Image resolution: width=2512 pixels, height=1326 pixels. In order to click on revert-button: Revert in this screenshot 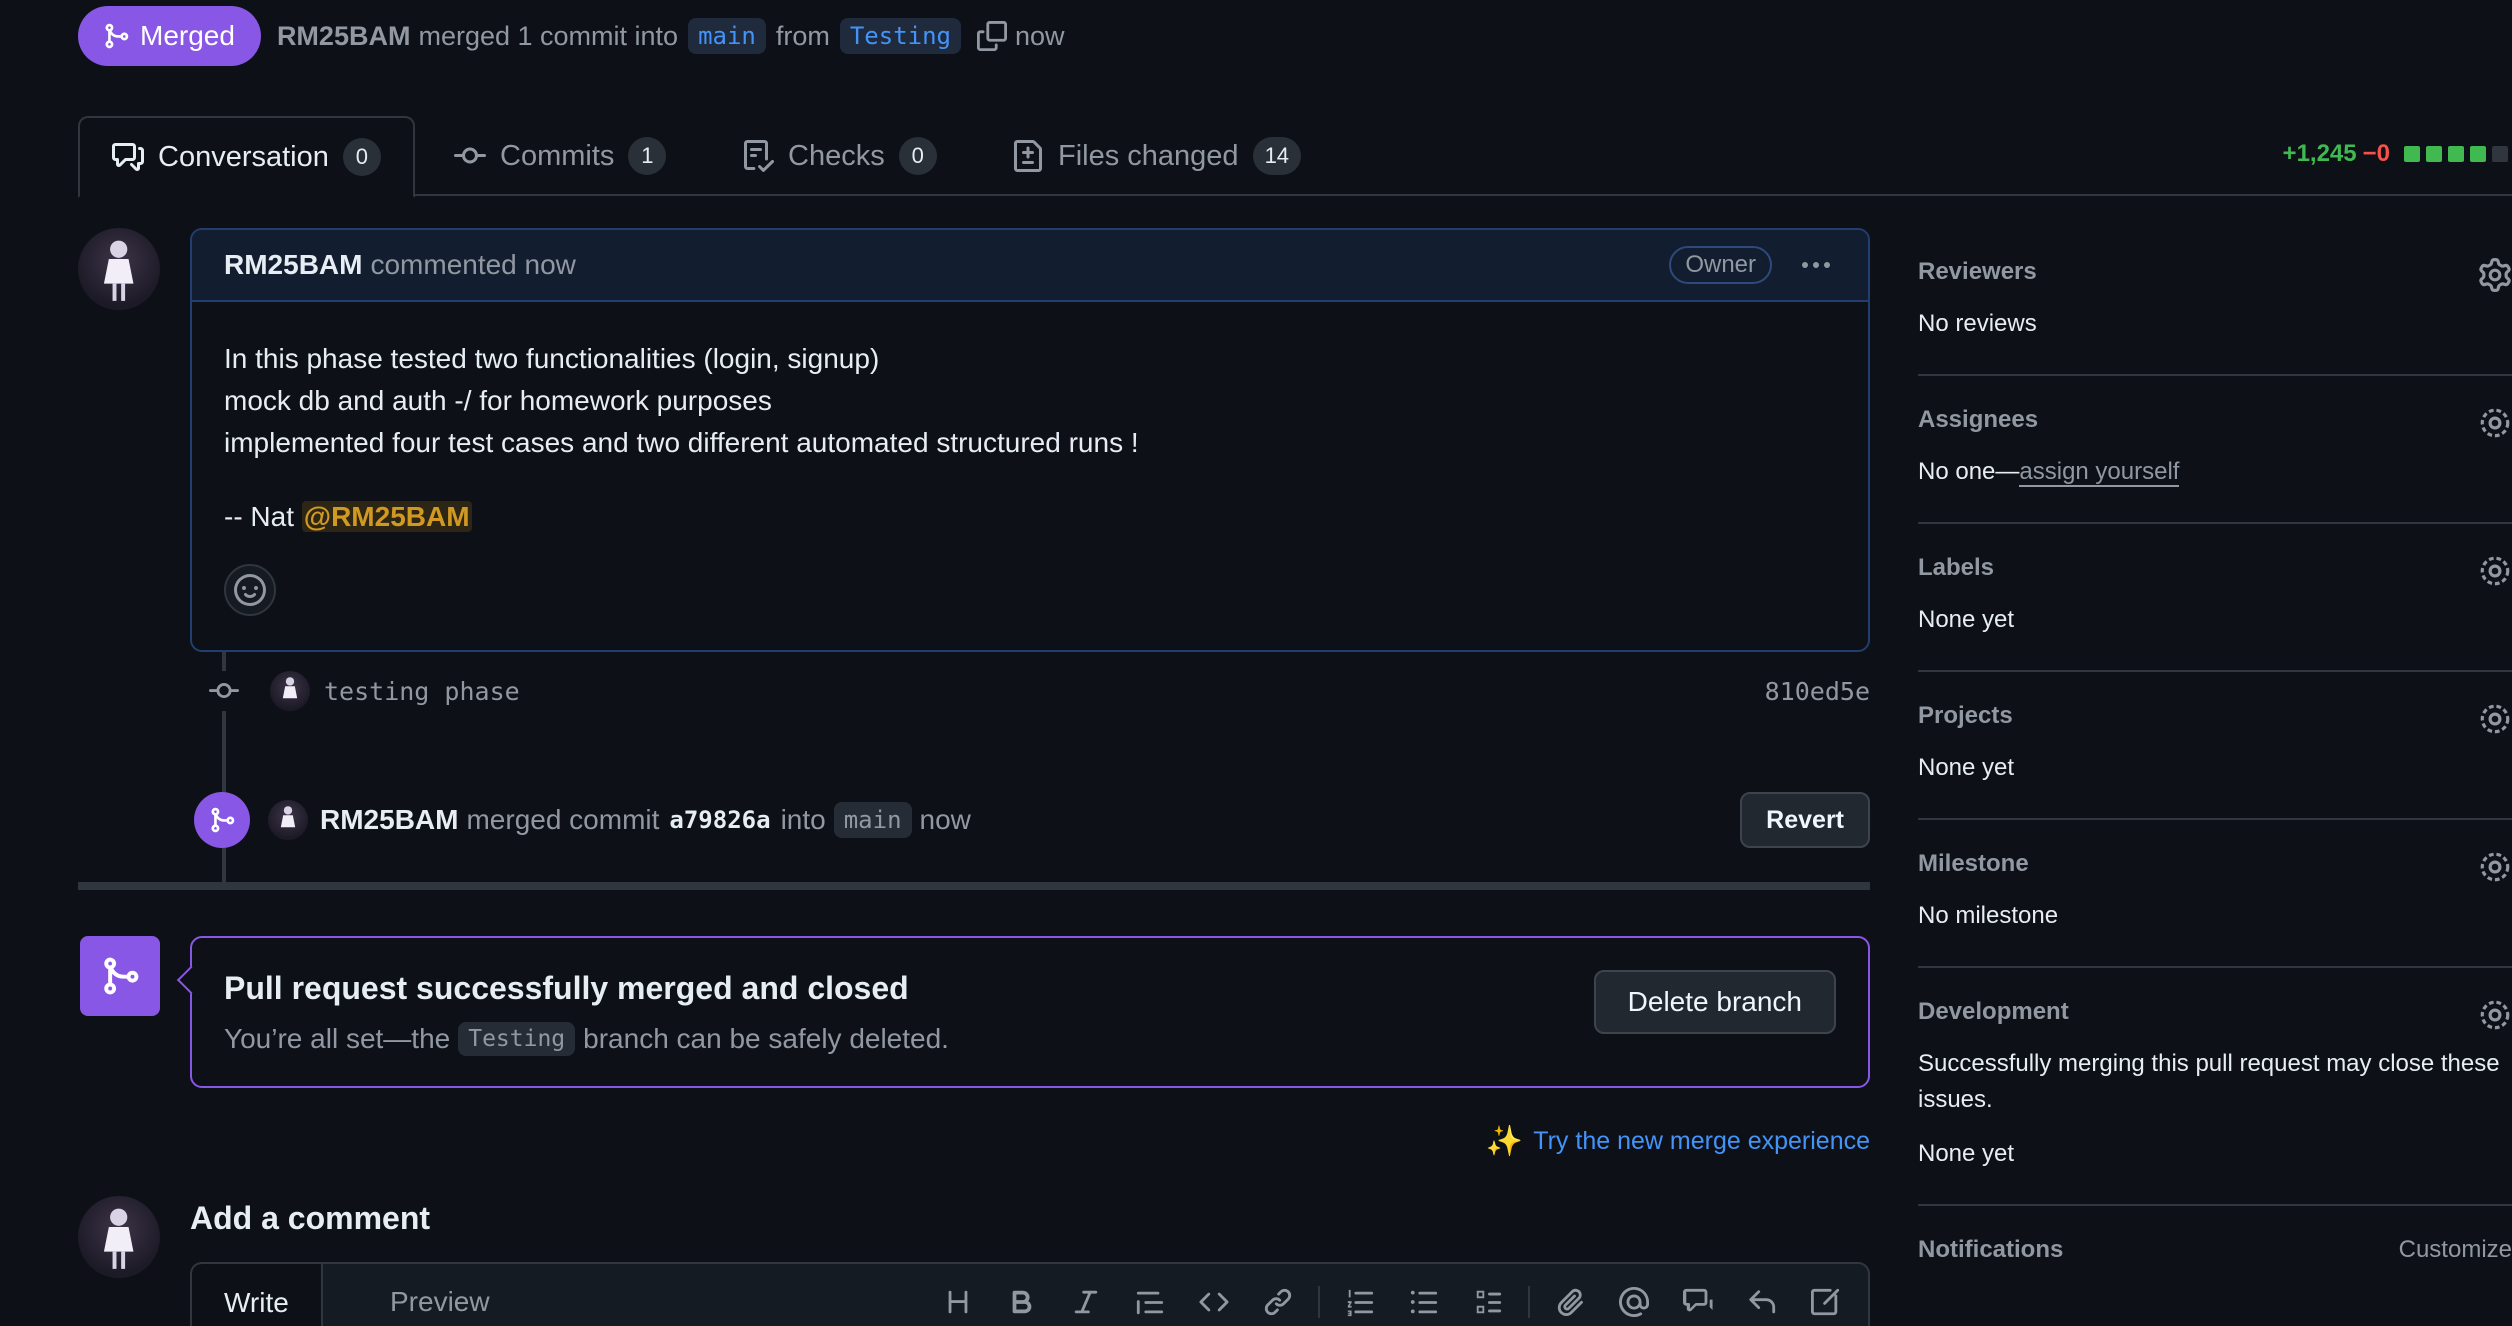, I will do `click(1805, 820)`.